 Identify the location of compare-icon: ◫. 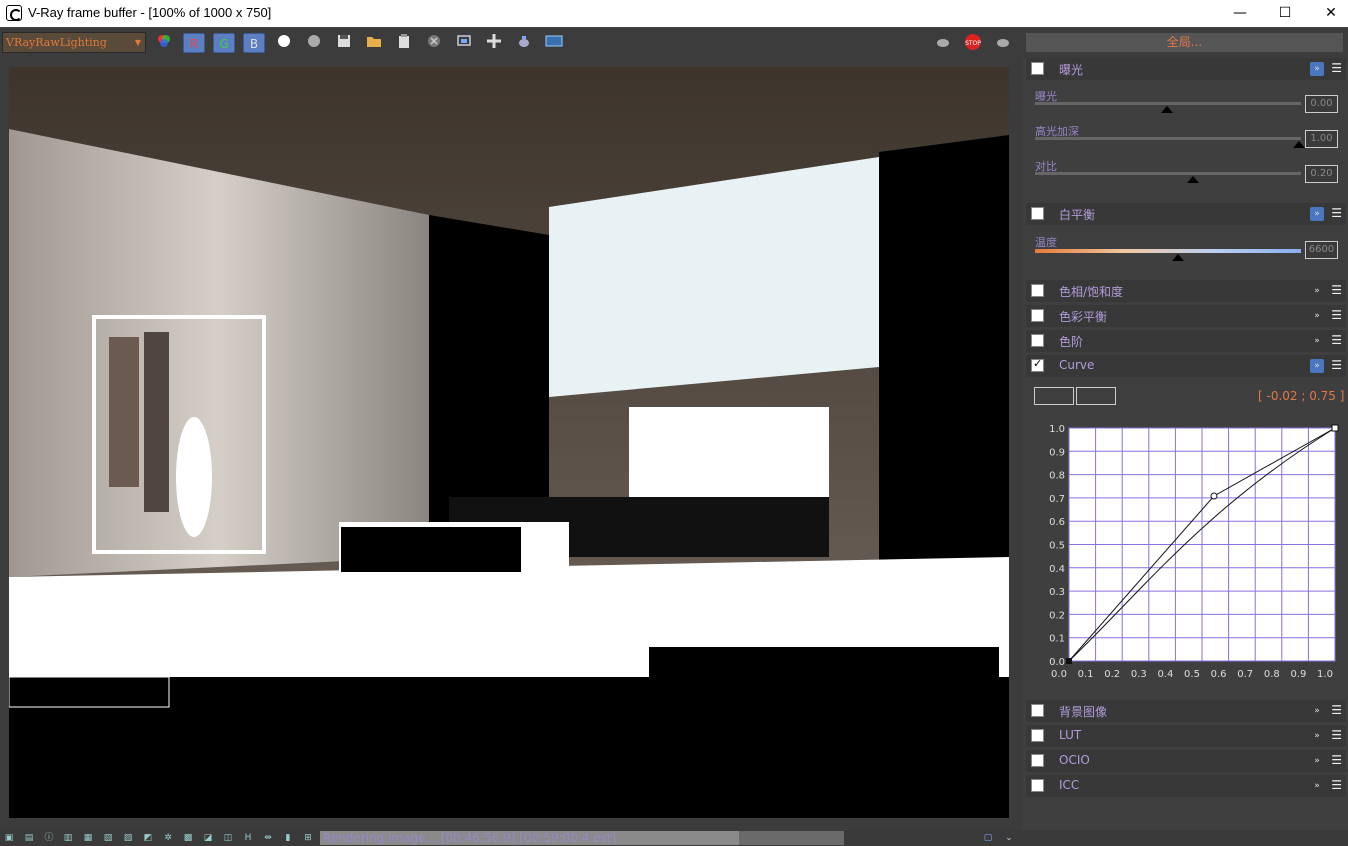
(228, 838).